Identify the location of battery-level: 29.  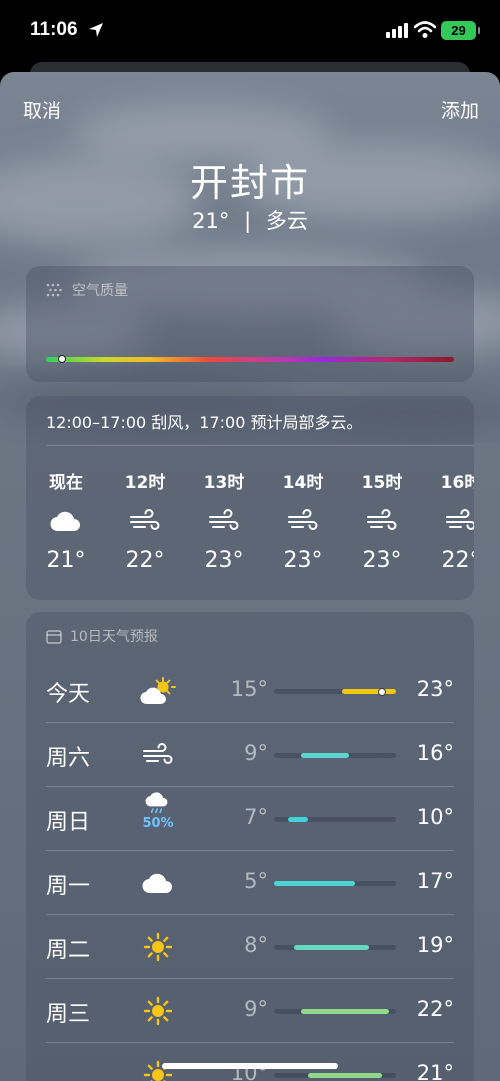
(458, 30).